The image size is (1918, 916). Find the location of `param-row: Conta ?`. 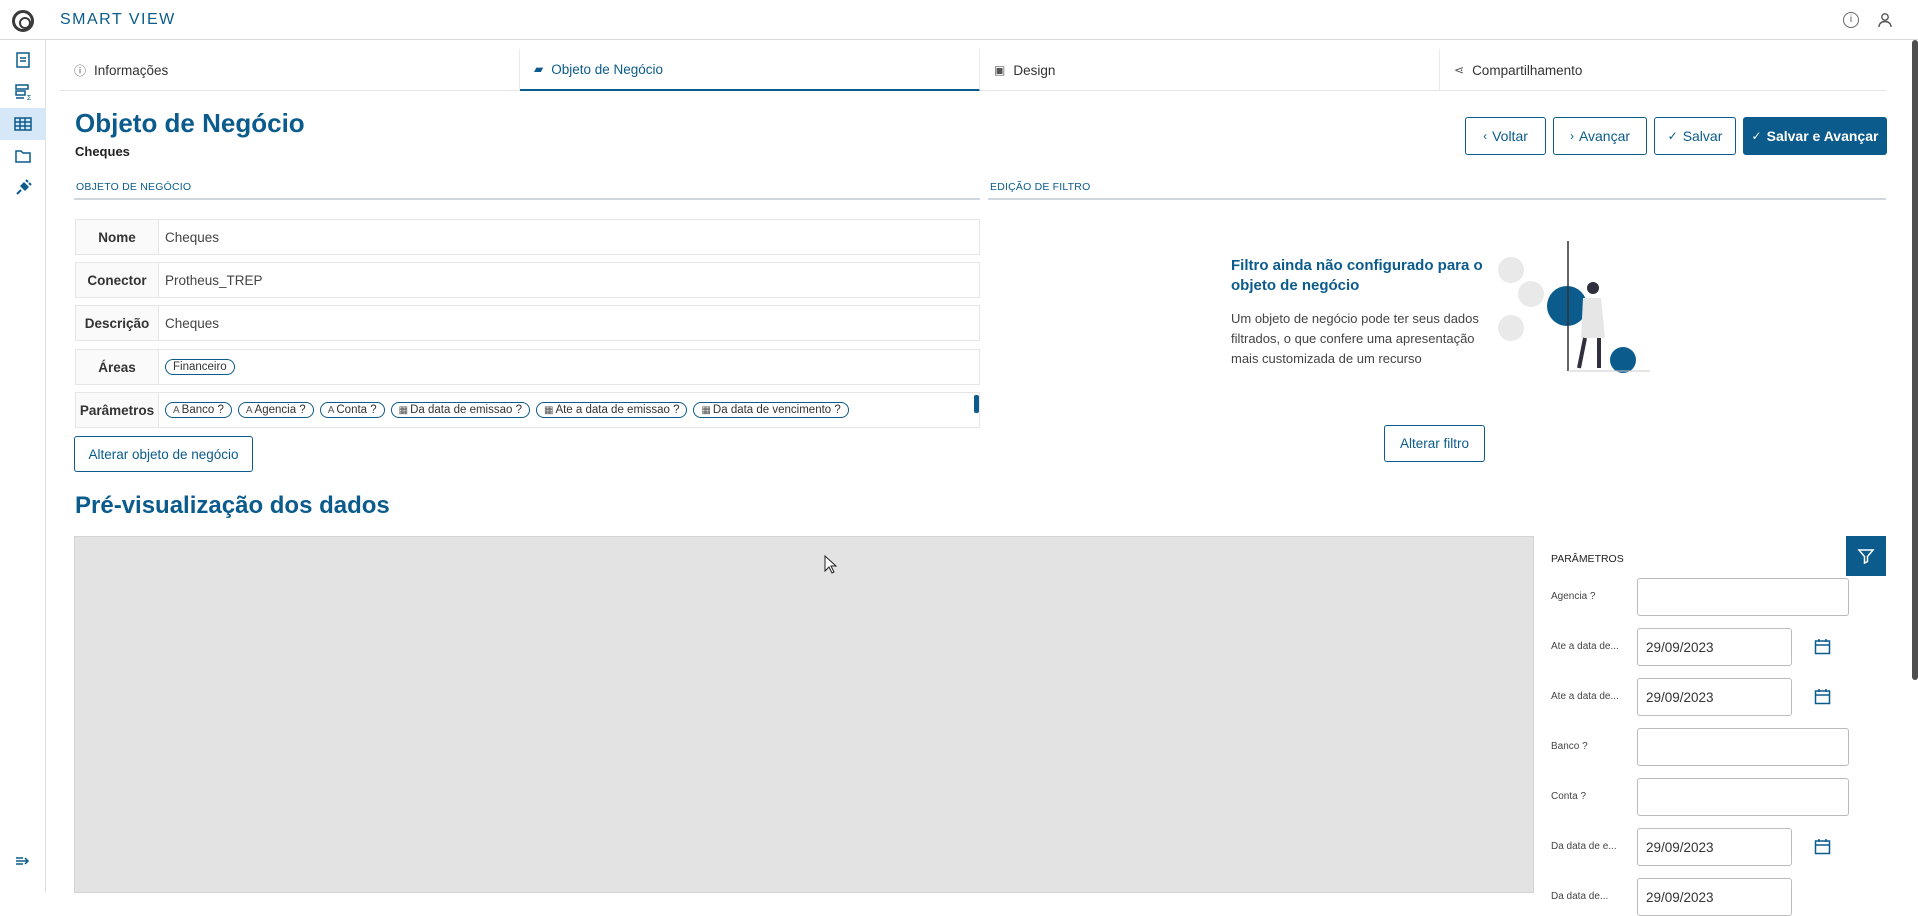

param-row: Conta ? is located at coordinates (1700, 797).